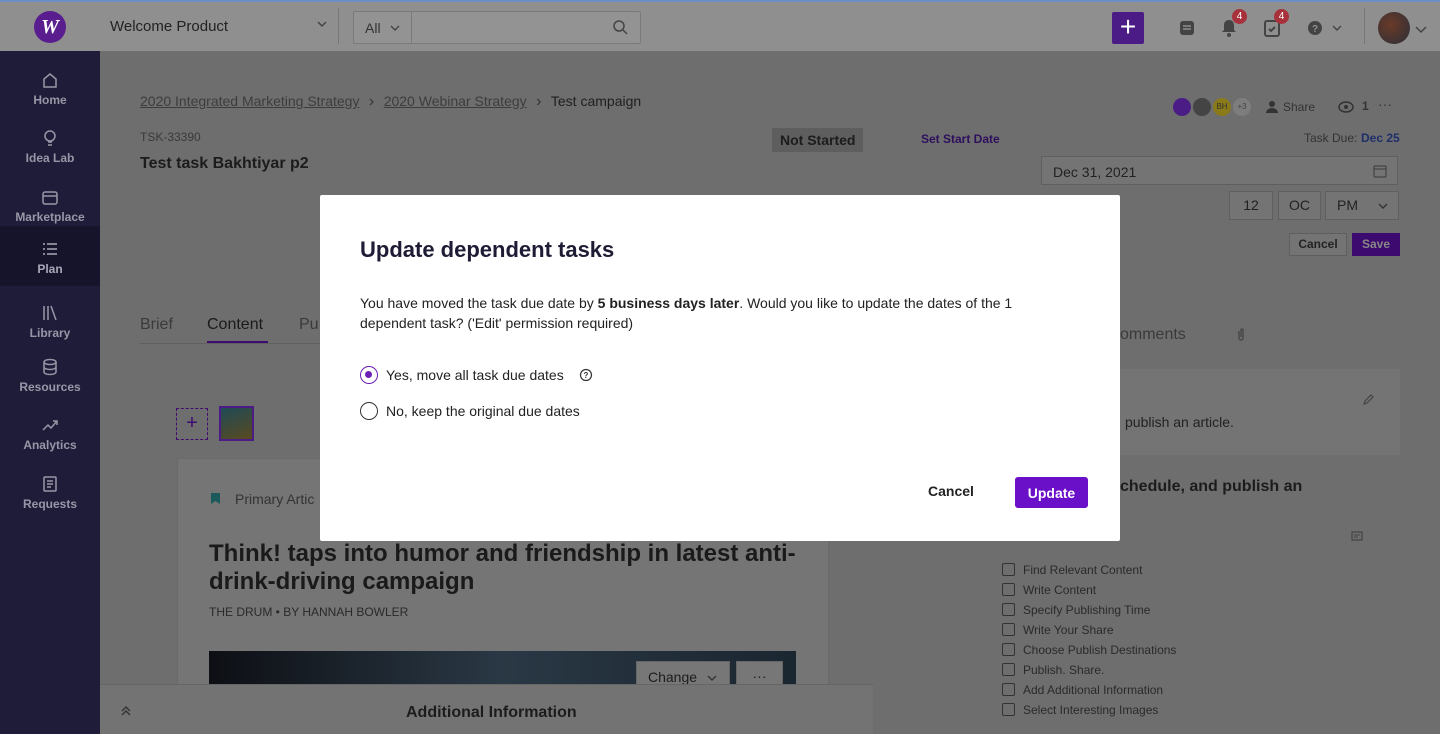  I want to click on cancel-button: Cancel, so click(951, 491).